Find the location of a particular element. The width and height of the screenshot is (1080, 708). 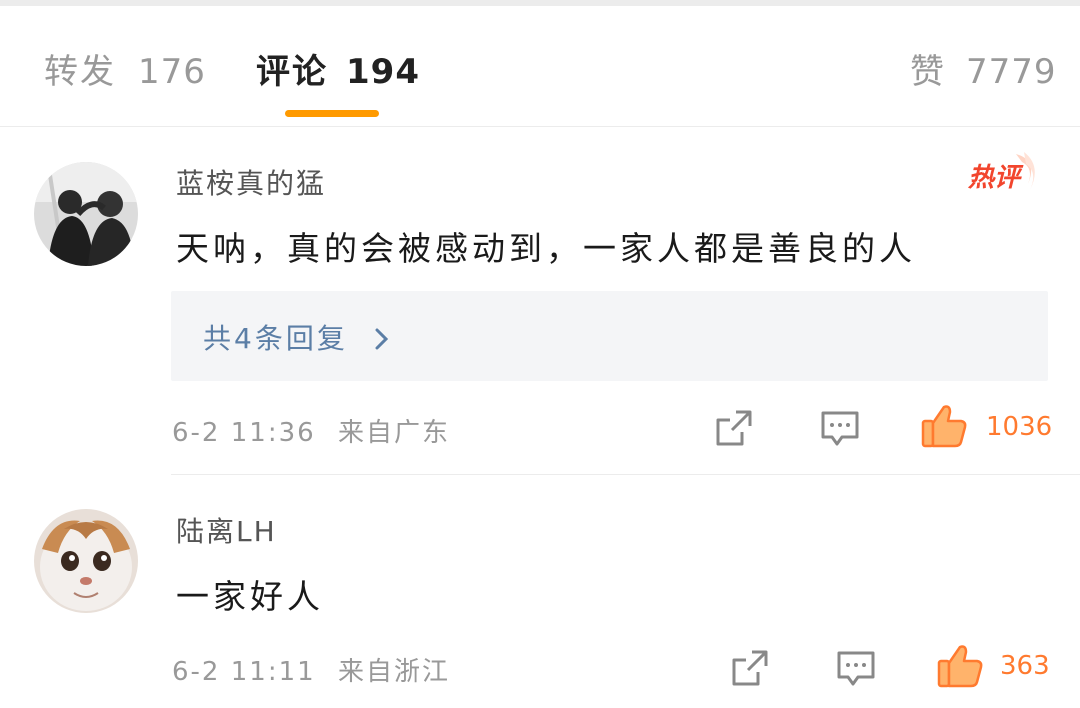

tab-comments-label: 评论 is located at coordinates (292, 72).